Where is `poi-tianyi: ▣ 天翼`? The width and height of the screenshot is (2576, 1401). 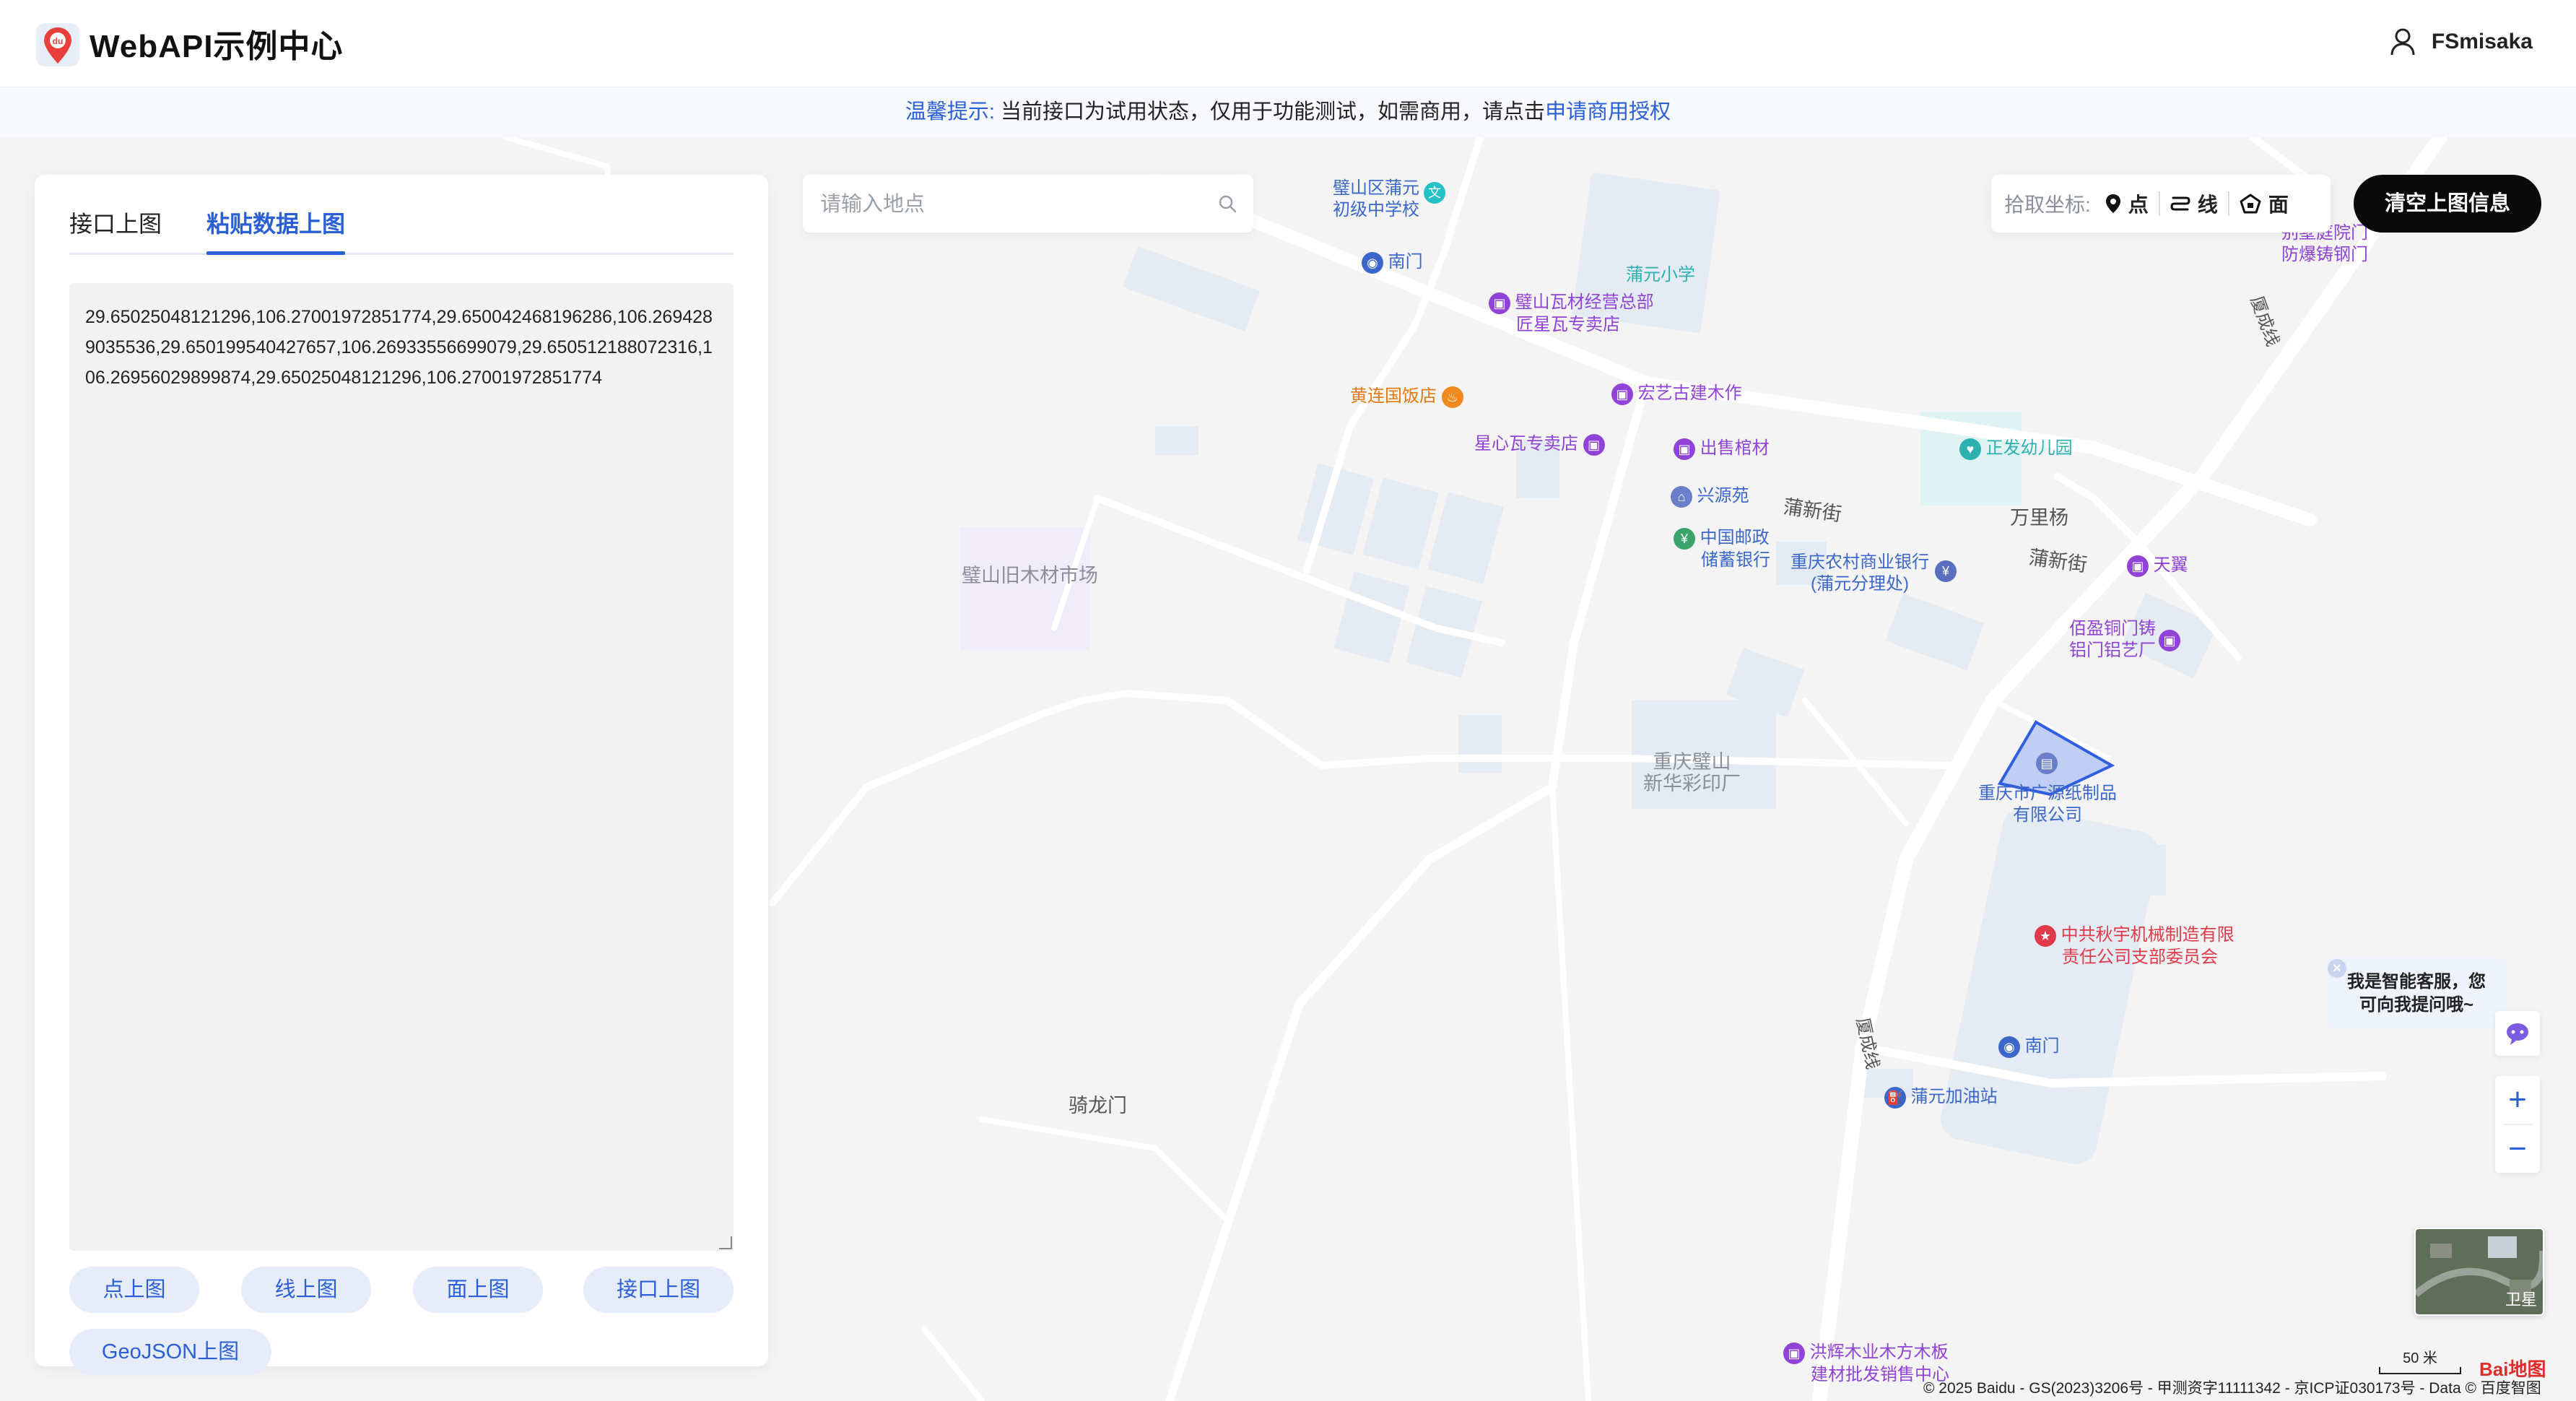
poi-tianyi: ▣ 天翼 is located at coordinates (2157, 566).